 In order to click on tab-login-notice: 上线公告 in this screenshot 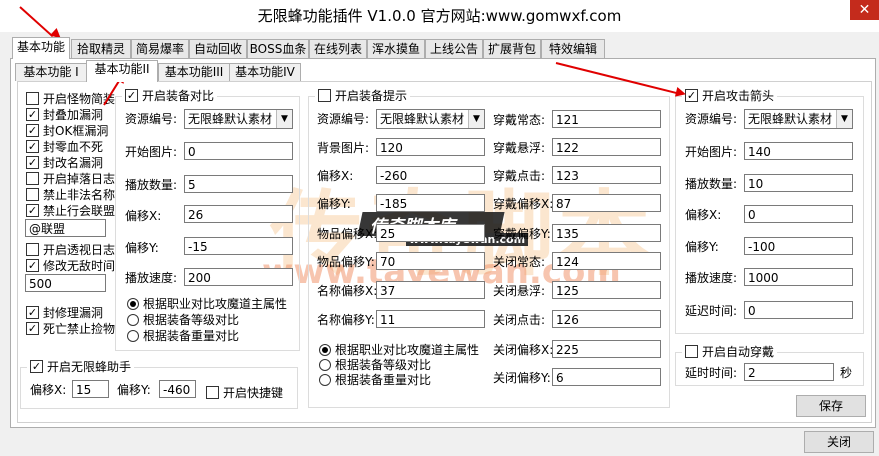, I will do `click(454, 48)`.